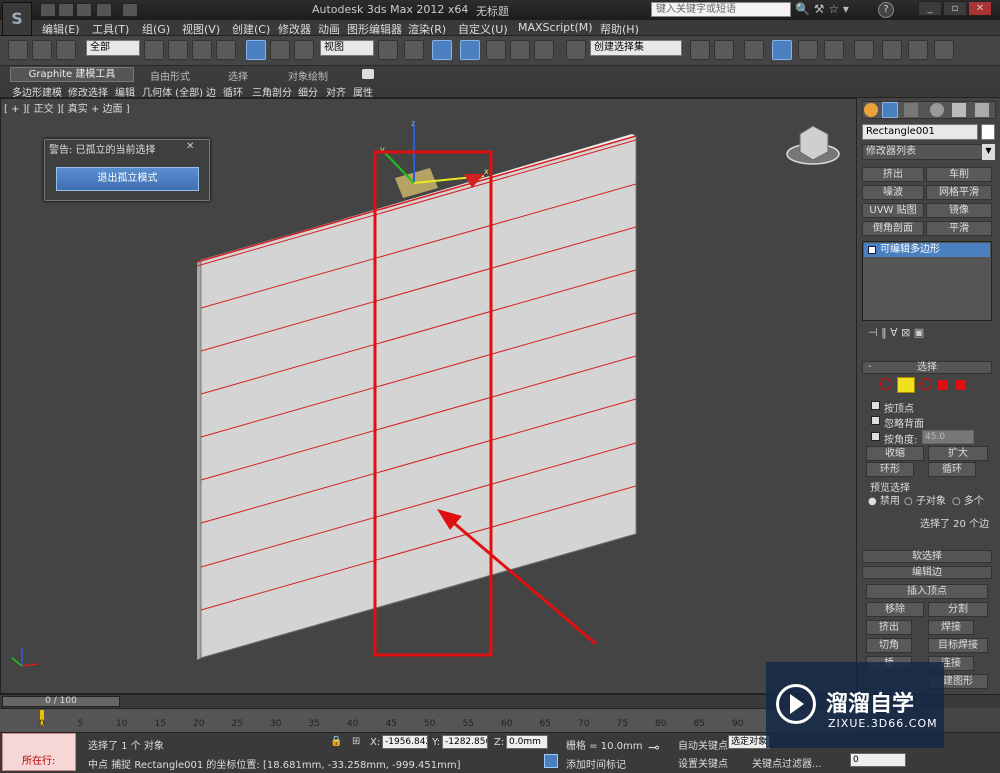  I want to click on auto-key-button: 自动关键点, so click(703, 744).